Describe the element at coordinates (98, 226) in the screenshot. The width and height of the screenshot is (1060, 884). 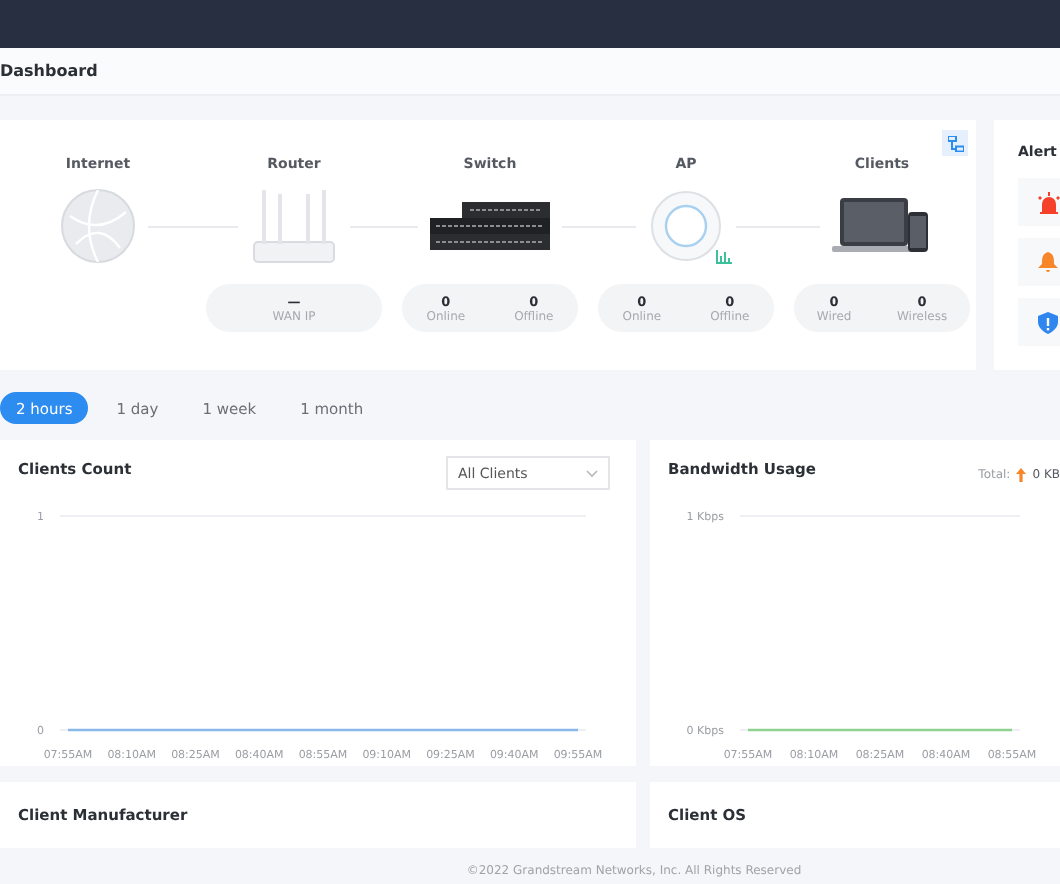
I see `globe-icon` at that location.